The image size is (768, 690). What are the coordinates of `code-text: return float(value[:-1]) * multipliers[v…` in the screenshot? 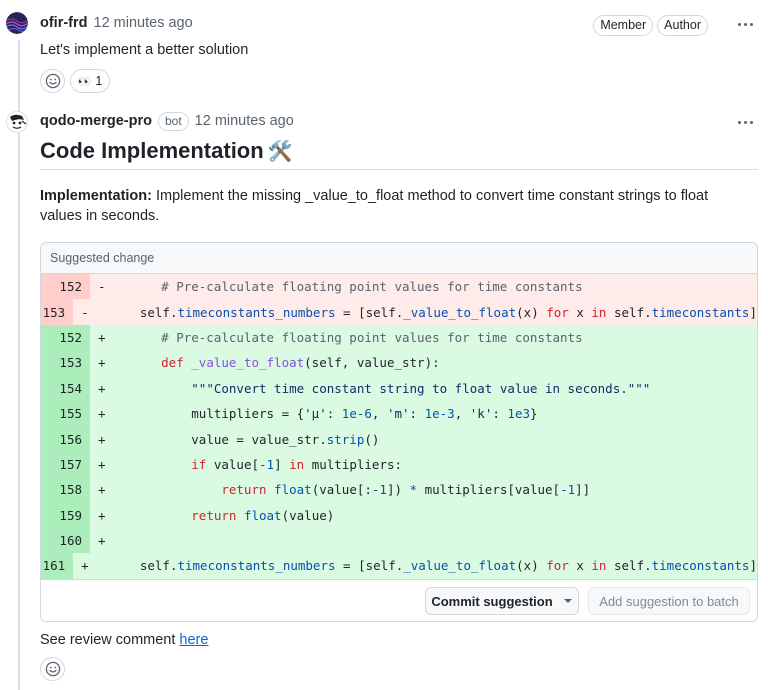 It's located at (406, 490).